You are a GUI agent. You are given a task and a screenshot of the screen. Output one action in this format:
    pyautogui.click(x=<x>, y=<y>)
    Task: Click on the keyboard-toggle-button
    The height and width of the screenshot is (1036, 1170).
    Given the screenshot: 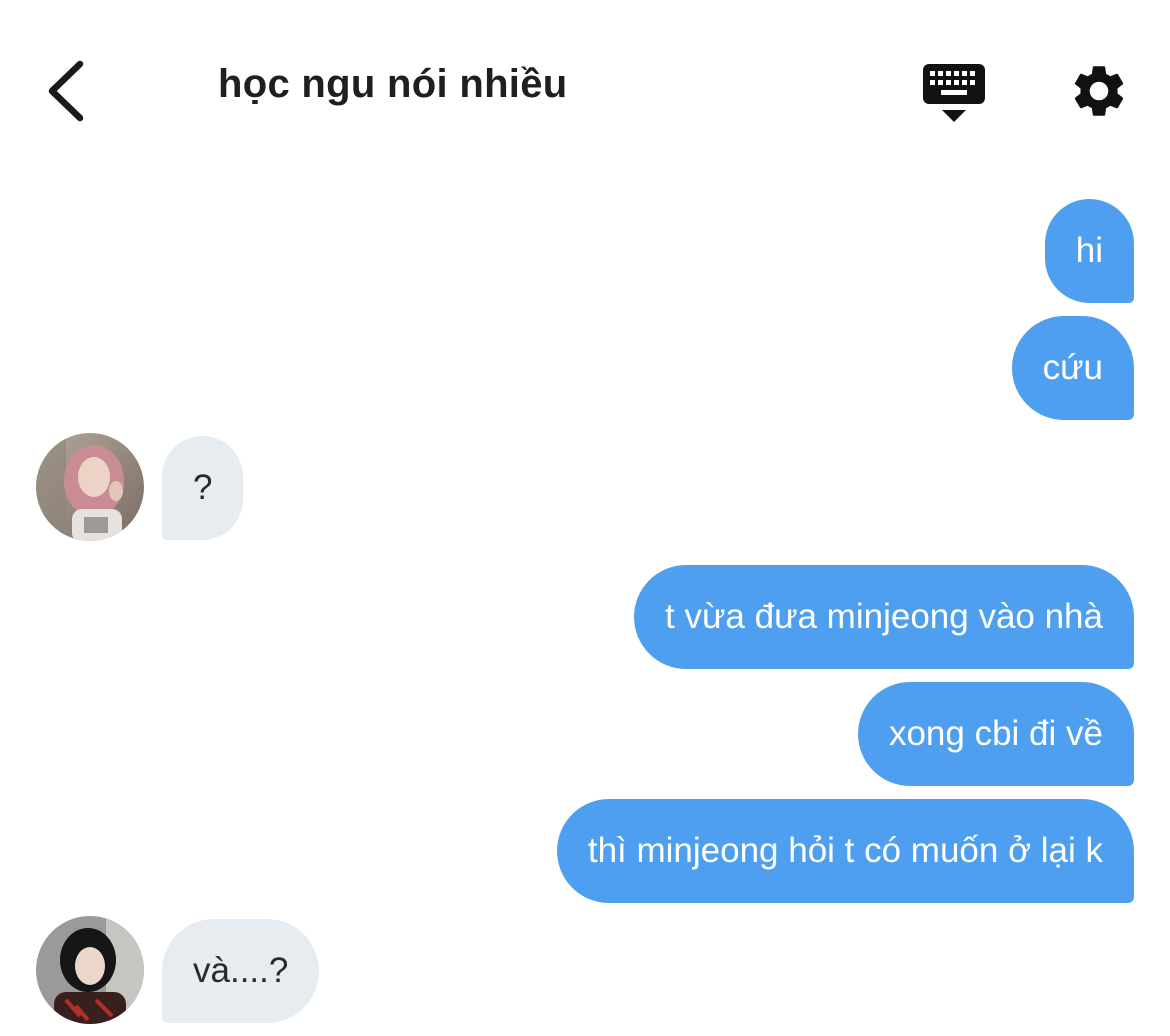 What is the action you would take?
    pyautogui.click(x=954, y=94)
    